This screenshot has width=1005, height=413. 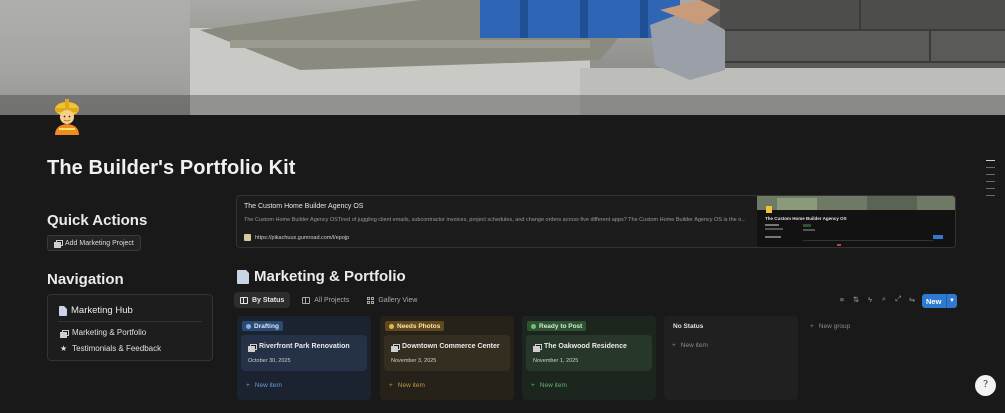 What do you see at coordinates (266, 326) in the screenshot?
I see `status-label: Drafting` at bounding box center [266, 326].